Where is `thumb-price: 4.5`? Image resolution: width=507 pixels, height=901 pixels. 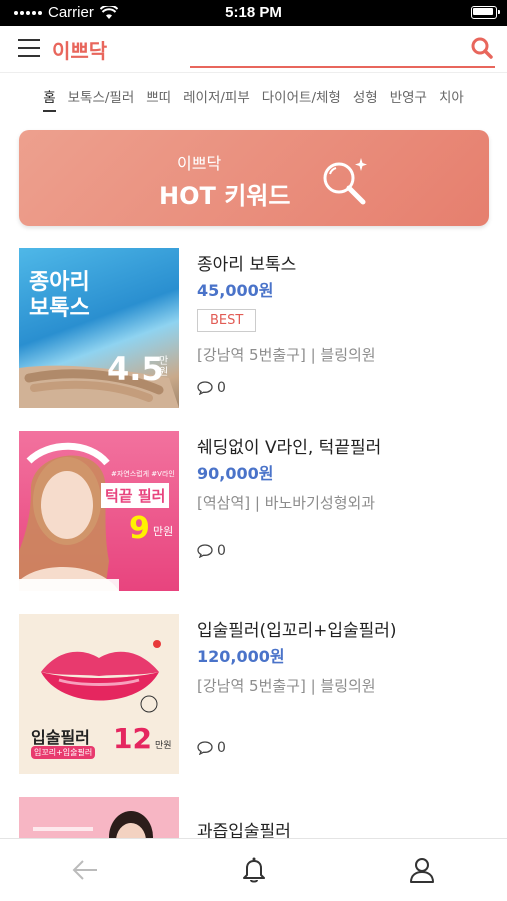
thumb-price: 4.5 is located at coordinates (135, 369).